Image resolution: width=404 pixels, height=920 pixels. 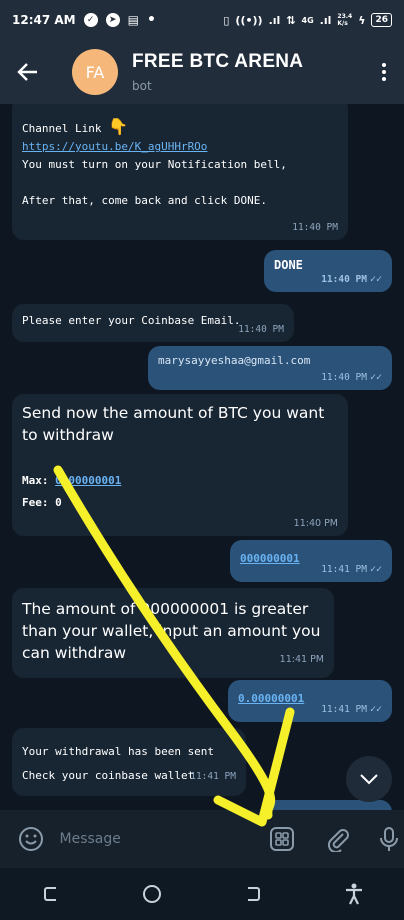 I want to click on signal-icon: .ıl, so click(x=274, y=20).